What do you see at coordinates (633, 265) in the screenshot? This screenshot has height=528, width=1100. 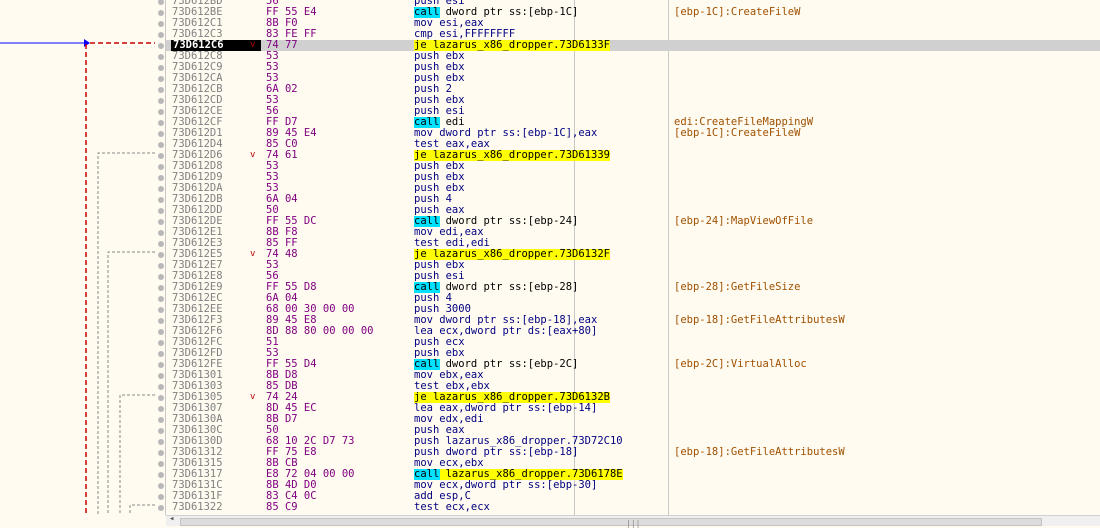 I see `listing-row: 73D612E7 53 push ebx` at bounding box center [633, 265].